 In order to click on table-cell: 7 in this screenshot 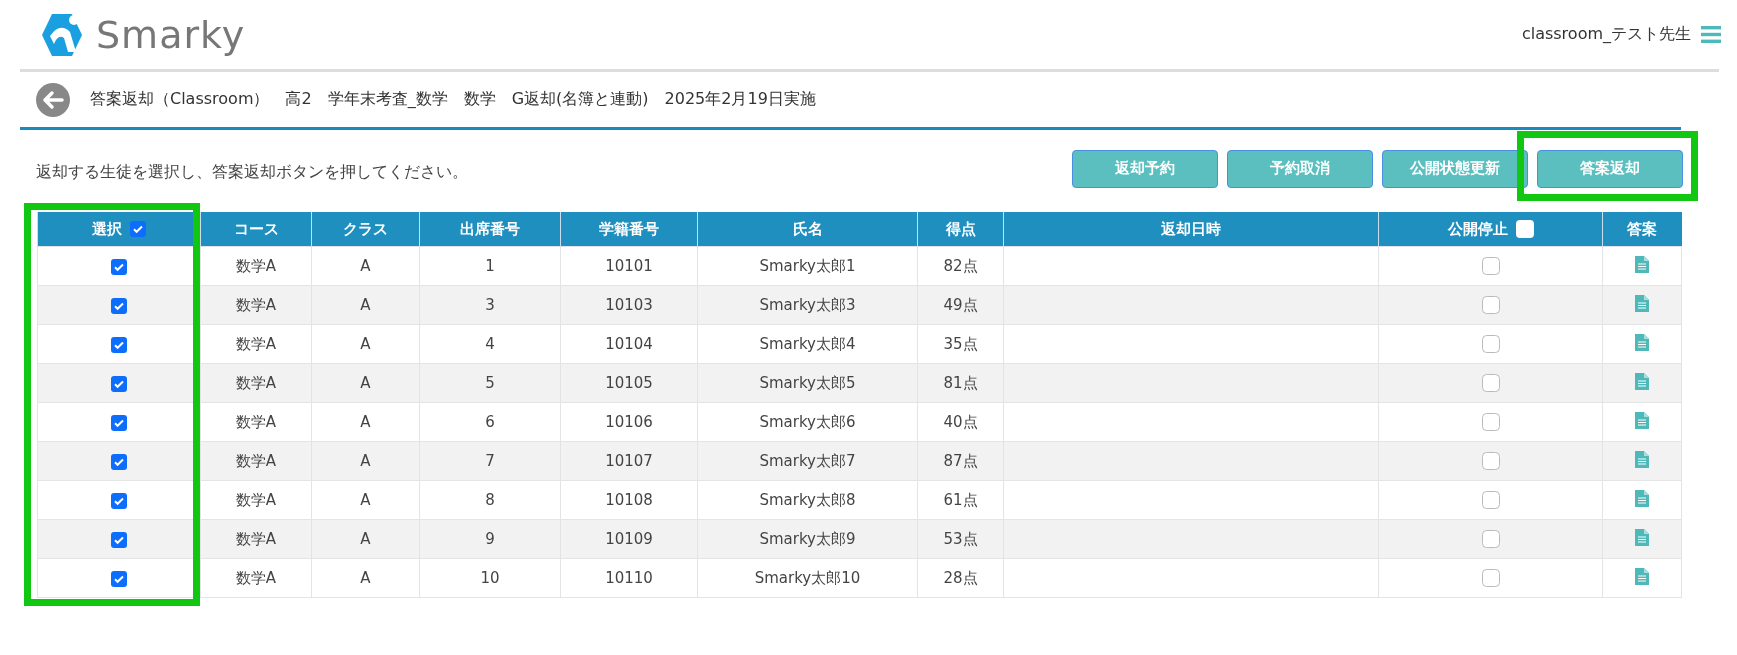, I will do `click(490, 461)`.